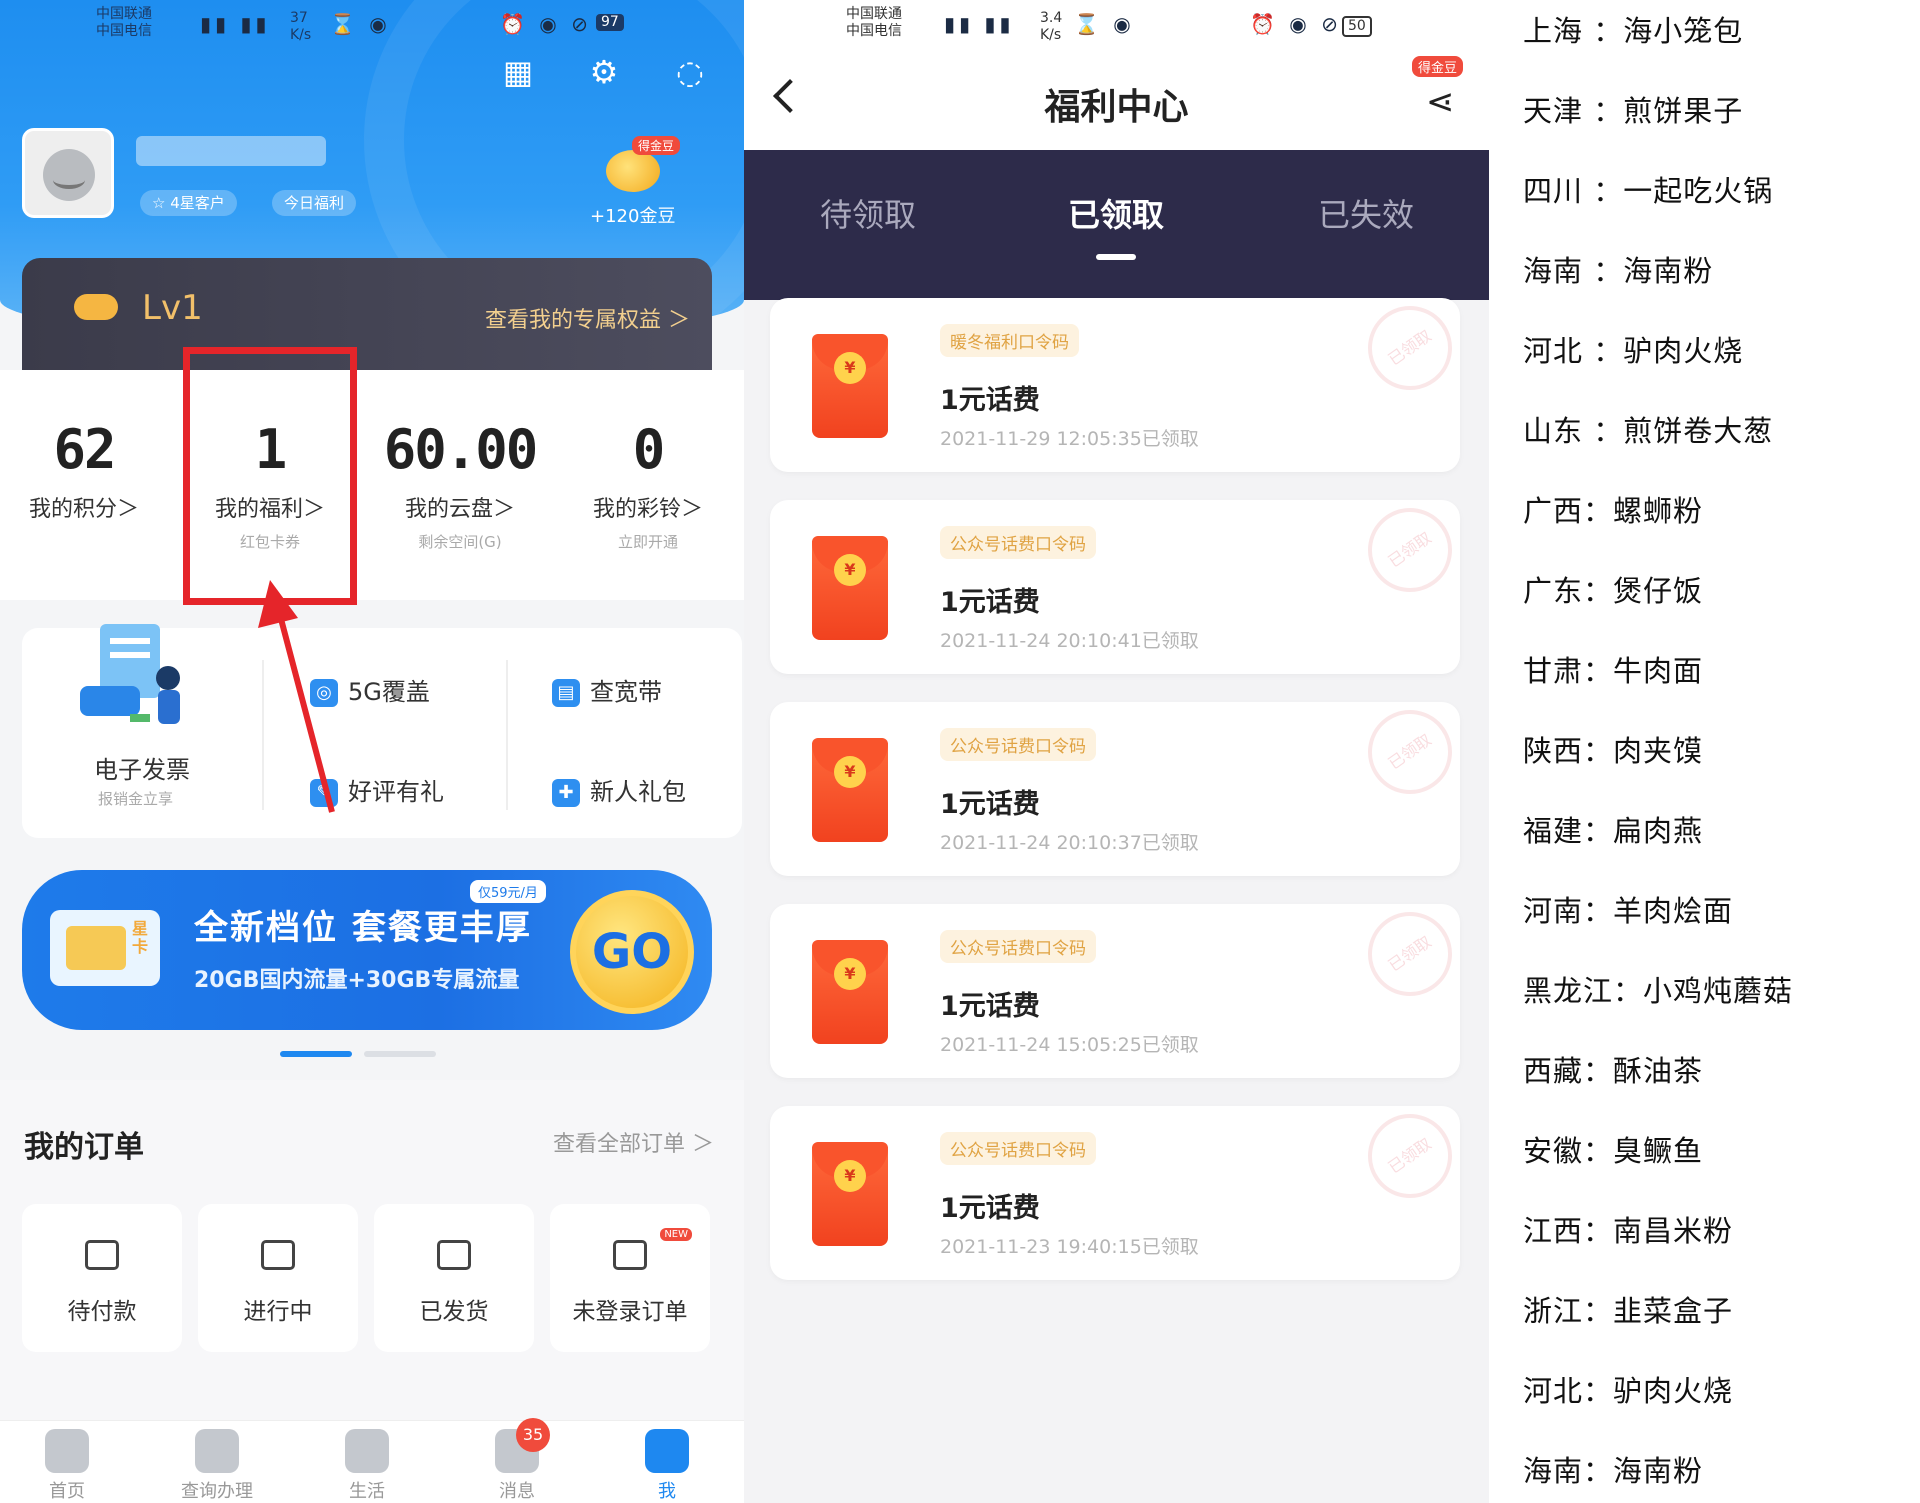 The image size is (1920, 1503). Describe the element at coordinates (1069, 1247) in the screenshot. I see `reward-claim-time: 2021-11-23 19:40:15已领取` at that location.